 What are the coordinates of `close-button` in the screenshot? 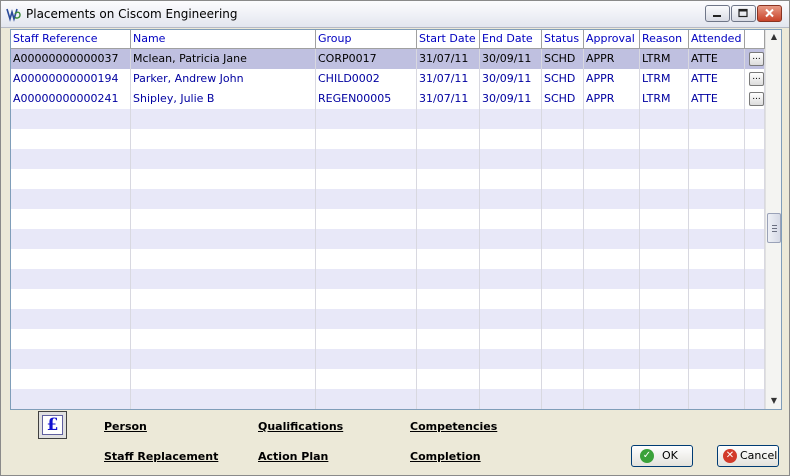 It's located at (769, 13).